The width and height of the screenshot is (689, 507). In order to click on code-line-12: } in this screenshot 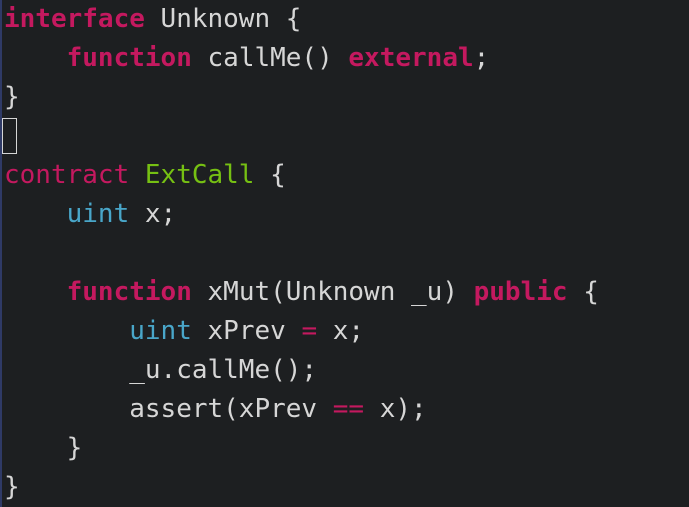, I will do `click(301, 448)`.